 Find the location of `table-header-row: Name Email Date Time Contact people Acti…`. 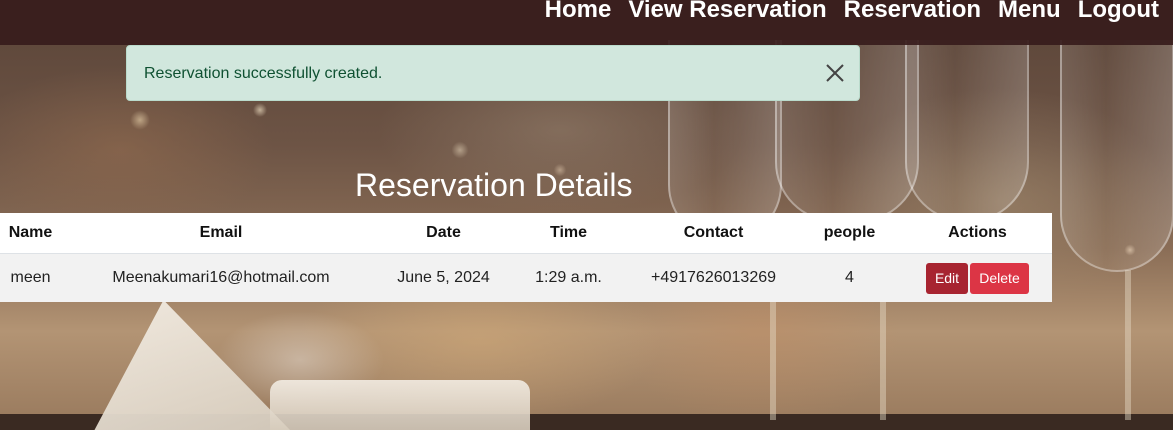

table-header-row: Name Email Date Time Contact people Acti… is located at coordinates (526, 233).